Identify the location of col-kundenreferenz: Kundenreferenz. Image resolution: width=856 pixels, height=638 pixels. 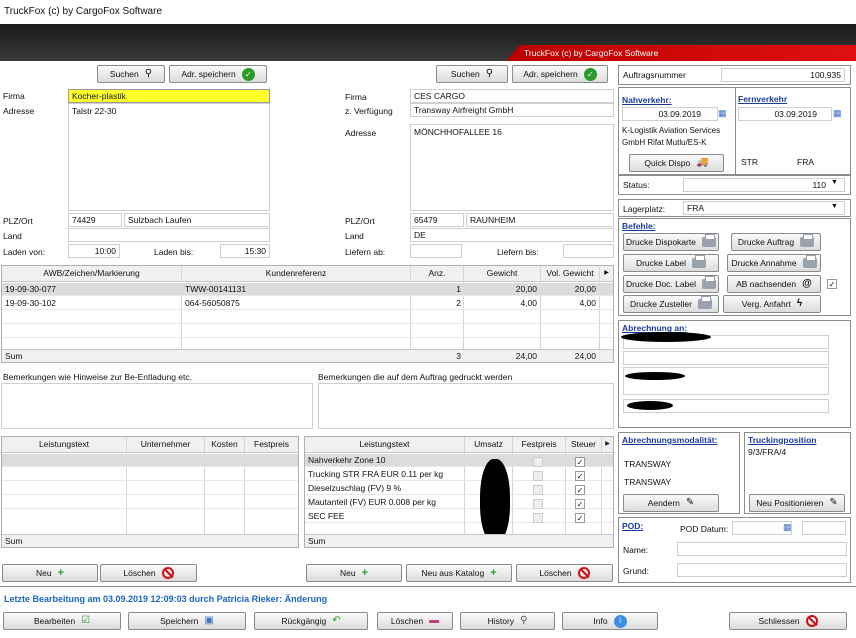
(296, 274).